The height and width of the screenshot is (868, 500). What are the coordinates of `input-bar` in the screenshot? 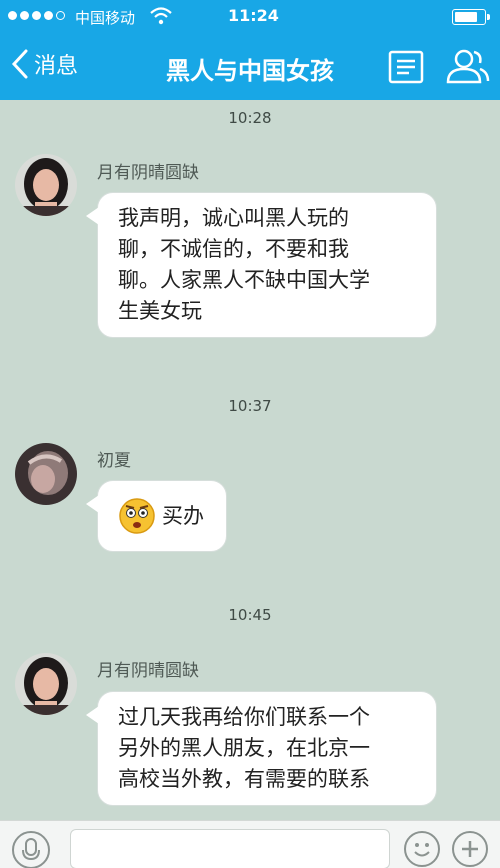 It's located at (250, 844).